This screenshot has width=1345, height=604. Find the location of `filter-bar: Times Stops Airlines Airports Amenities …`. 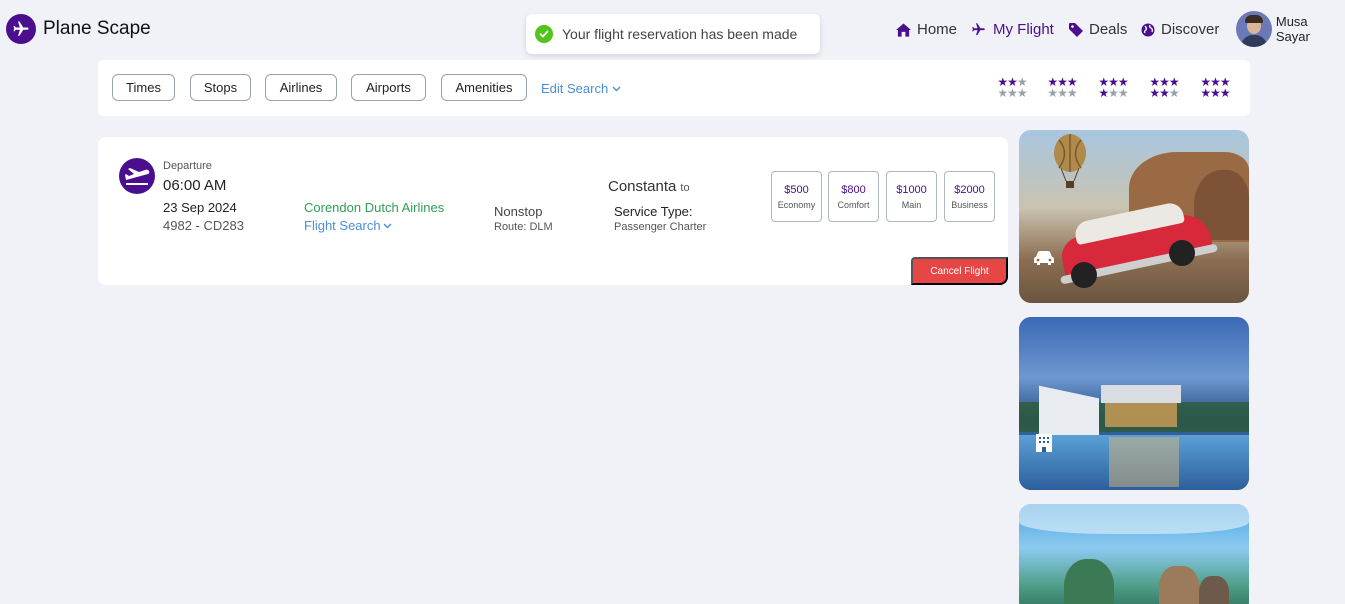

filter-bar: Times Stops Airlines Airports Amenities … is located at coordinates (674, 88).